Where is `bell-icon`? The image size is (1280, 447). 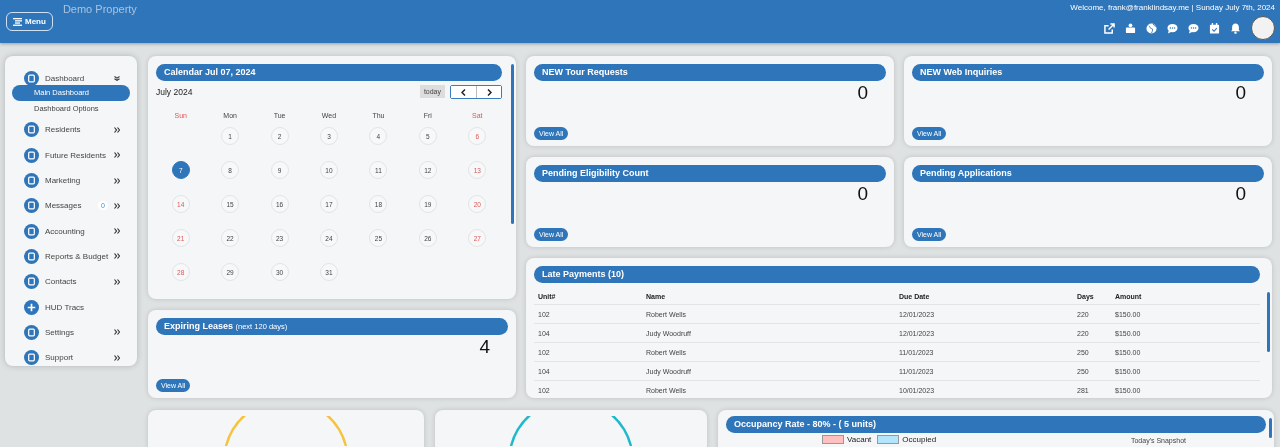 bell-icon is located at coordinates (1235, 28).